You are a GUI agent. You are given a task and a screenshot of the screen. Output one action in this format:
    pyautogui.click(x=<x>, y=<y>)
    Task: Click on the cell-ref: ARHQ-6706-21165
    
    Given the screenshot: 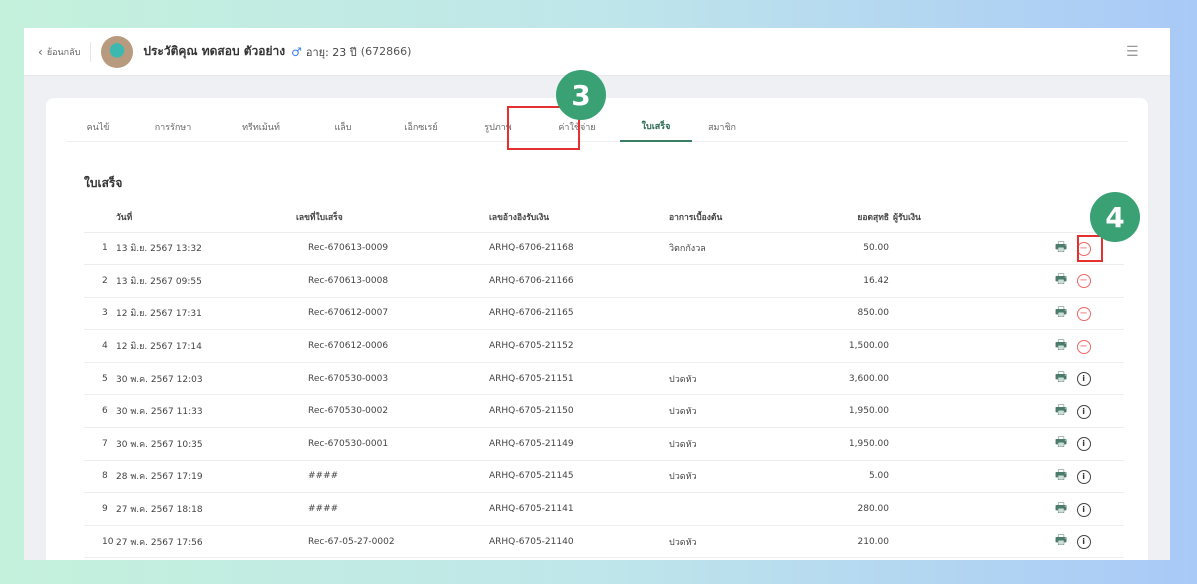 What is the action you would take?
    pyautogui.click(x=579, y=314)
    